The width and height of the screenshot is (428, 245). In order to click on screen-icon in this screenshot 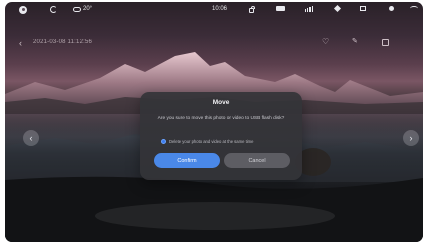, I will do `click(363, 8)`.